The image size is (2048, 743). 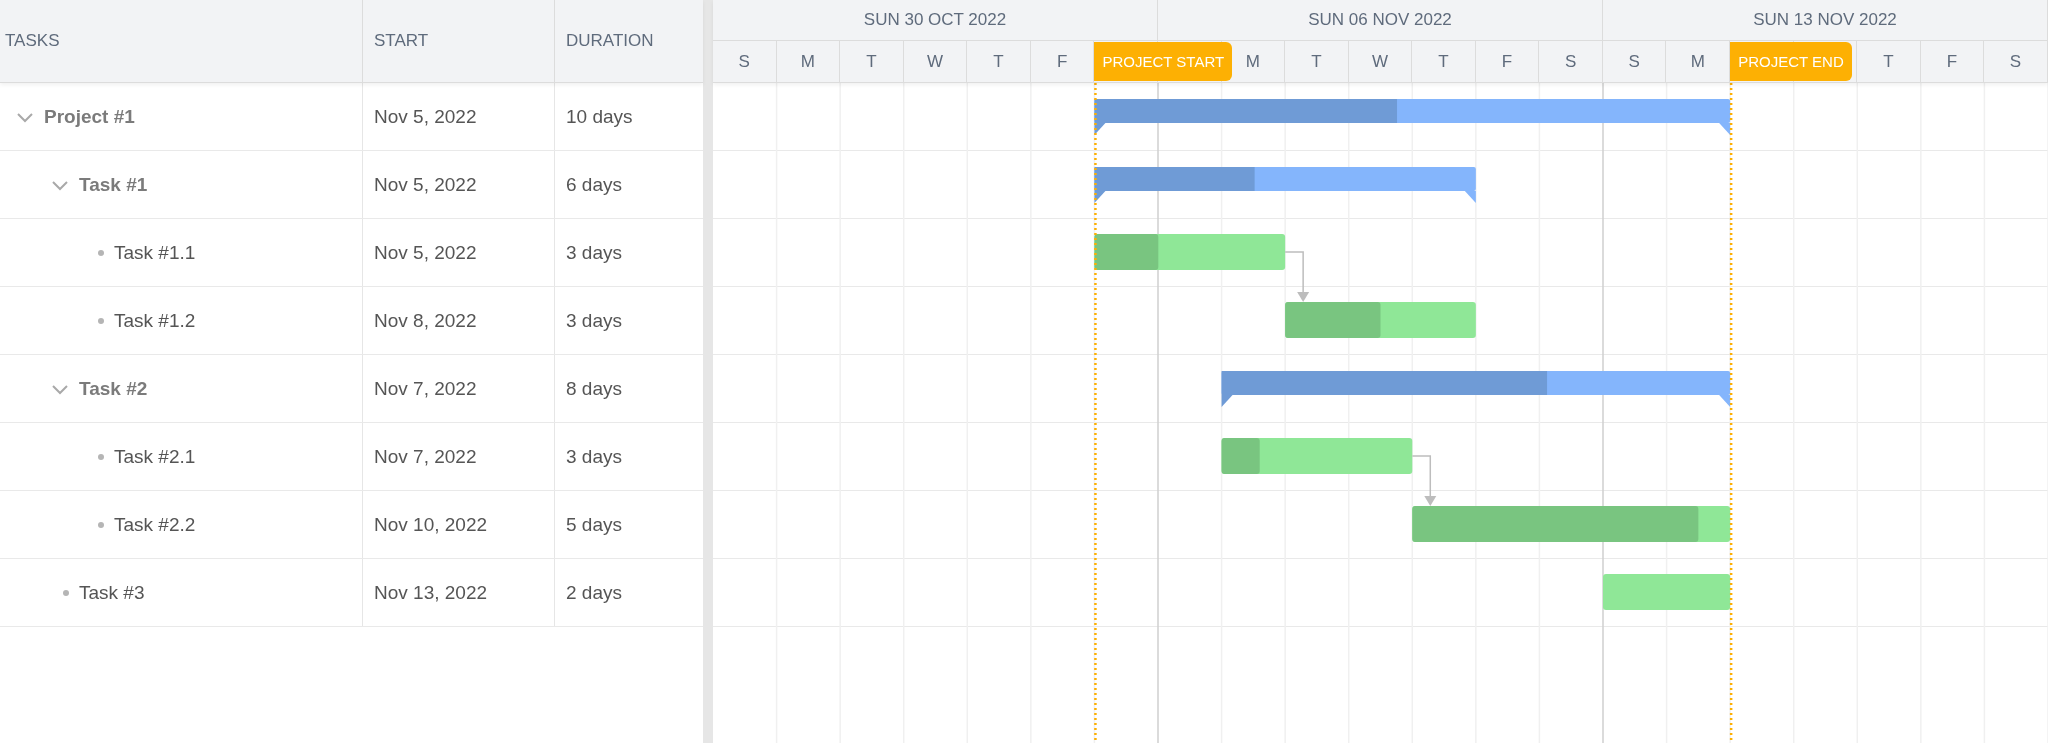 What do you see at coordinates (610, 41) in the screenshot?
I see `column-header: DURATION` at bounding box center [610, 41].